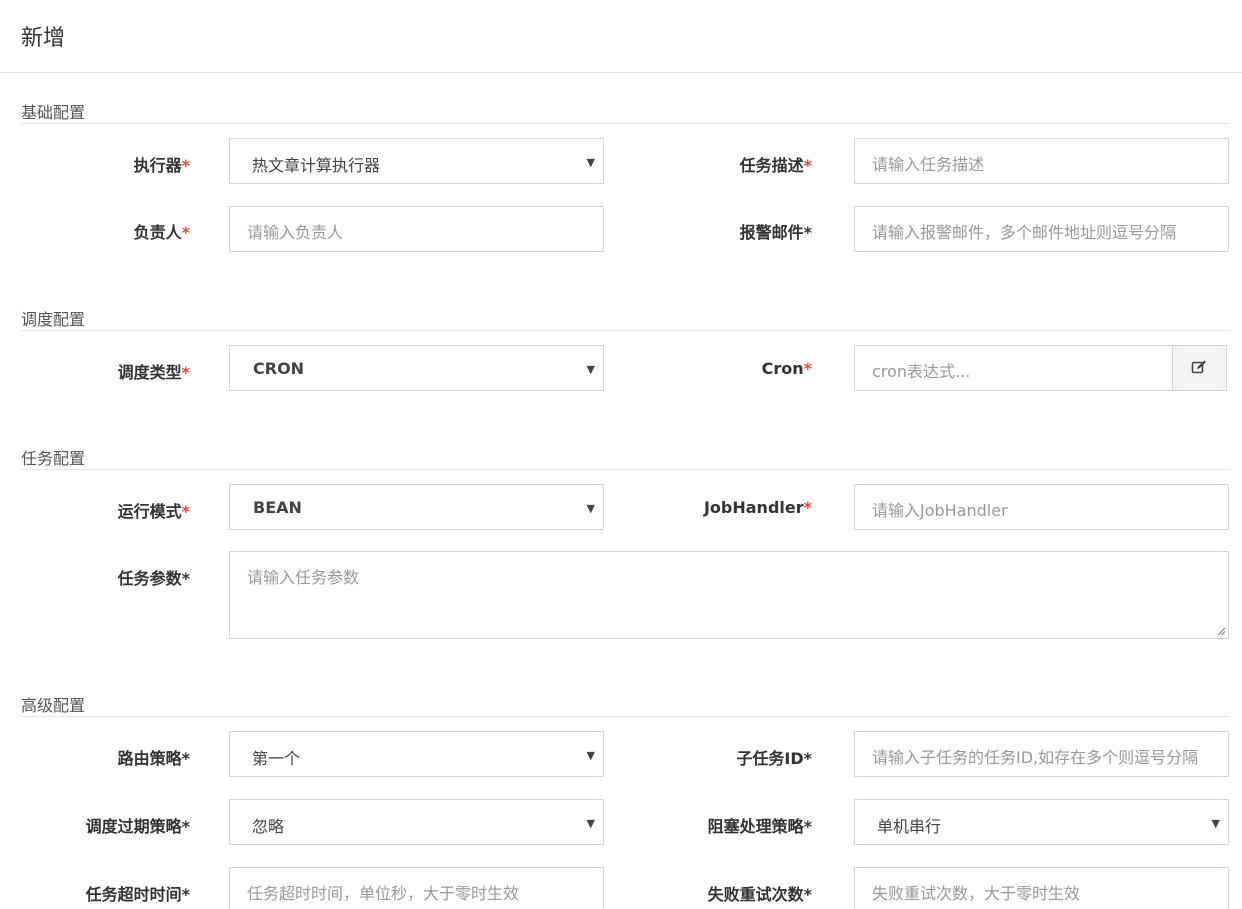 The height and width of the screenshot is (909, 1242). What do you see at coordinates (268, 826) in the screenshot?
I see `misfire-strategy-value: 忽略` at bounding box center [268, 826].